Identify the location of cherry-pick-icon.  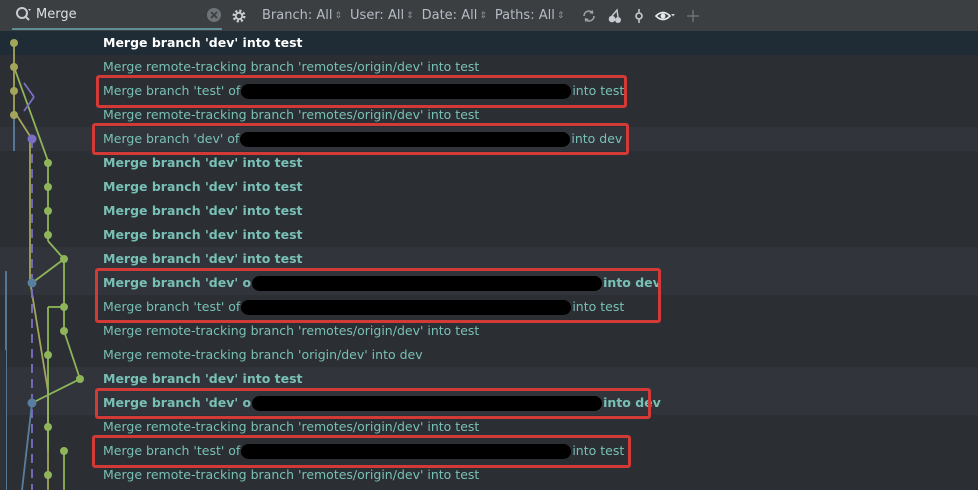
(615, 16).